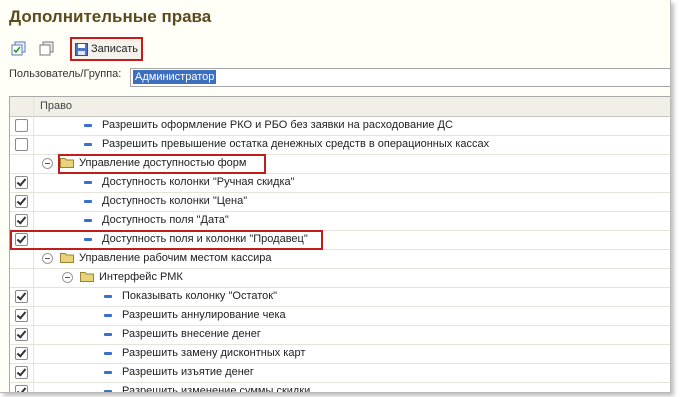  What do you see at coordinates (162, 164) in the screenshot?
I see `highlight-group-forms` at bounding box center [162, 164].